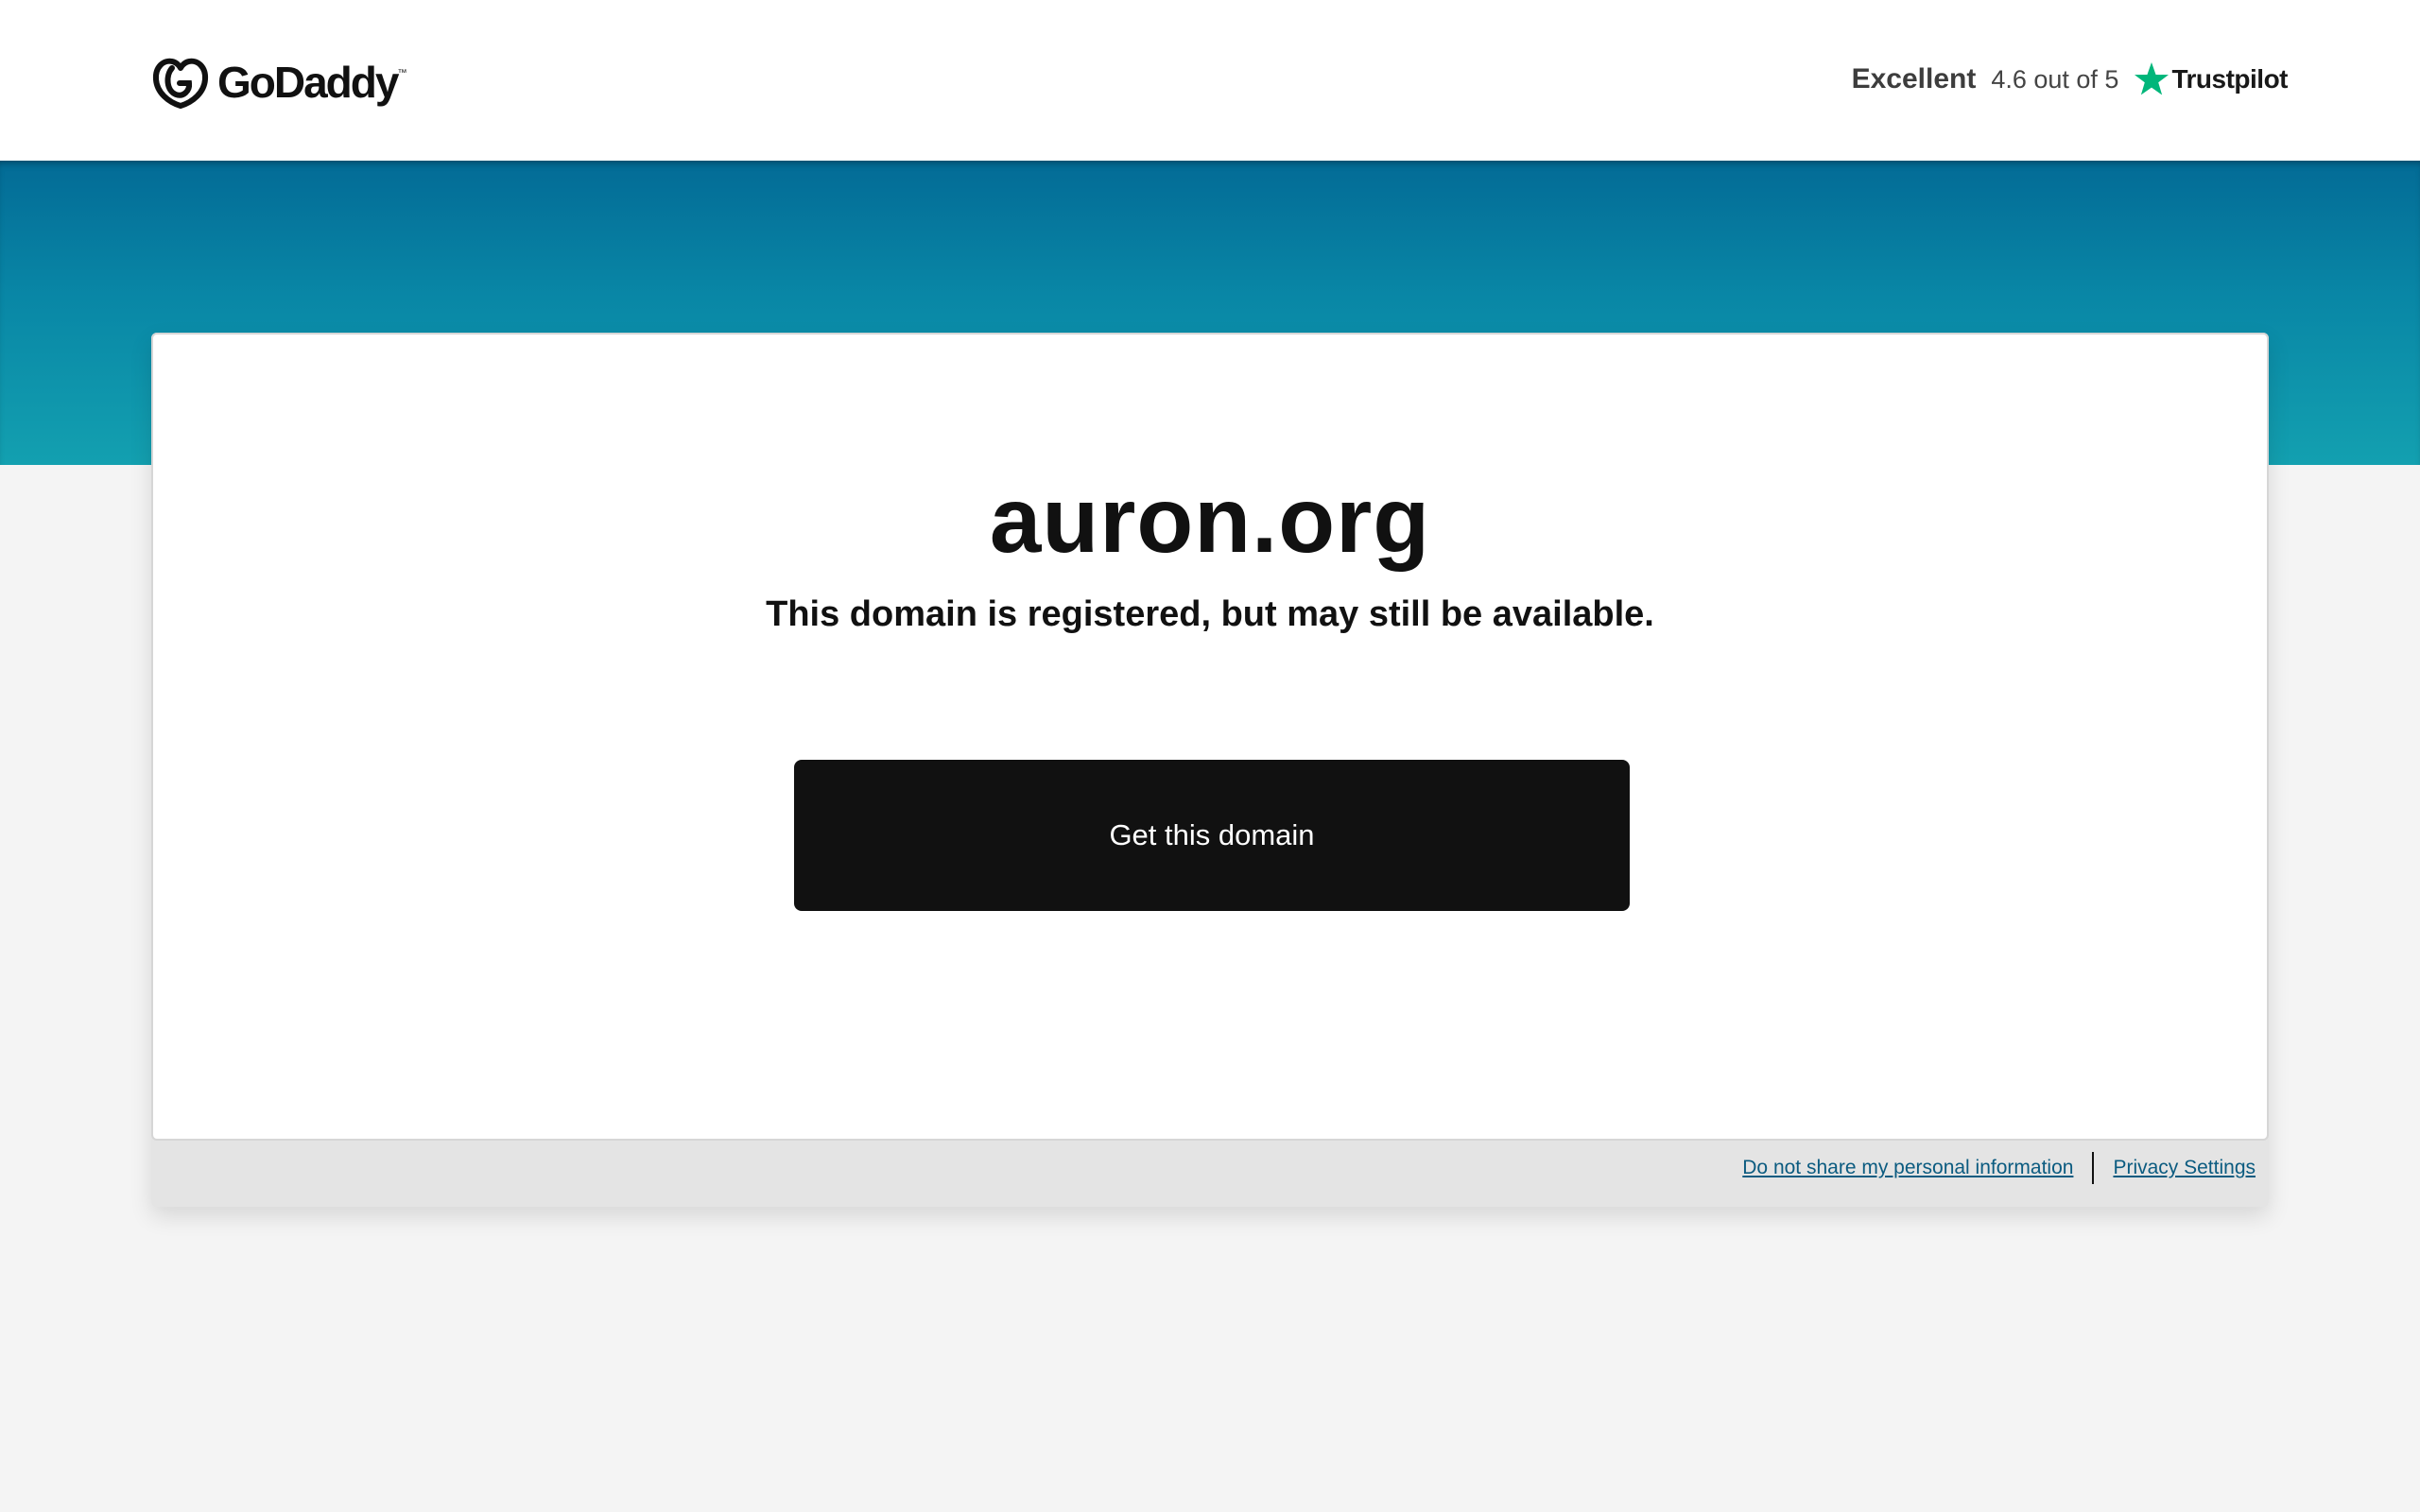 The width and height of the screenshot is (2420, 1512). Describe the element at coordinates (1210, 520) in the screenshot. I see `domain-name: auron.org` at that location.